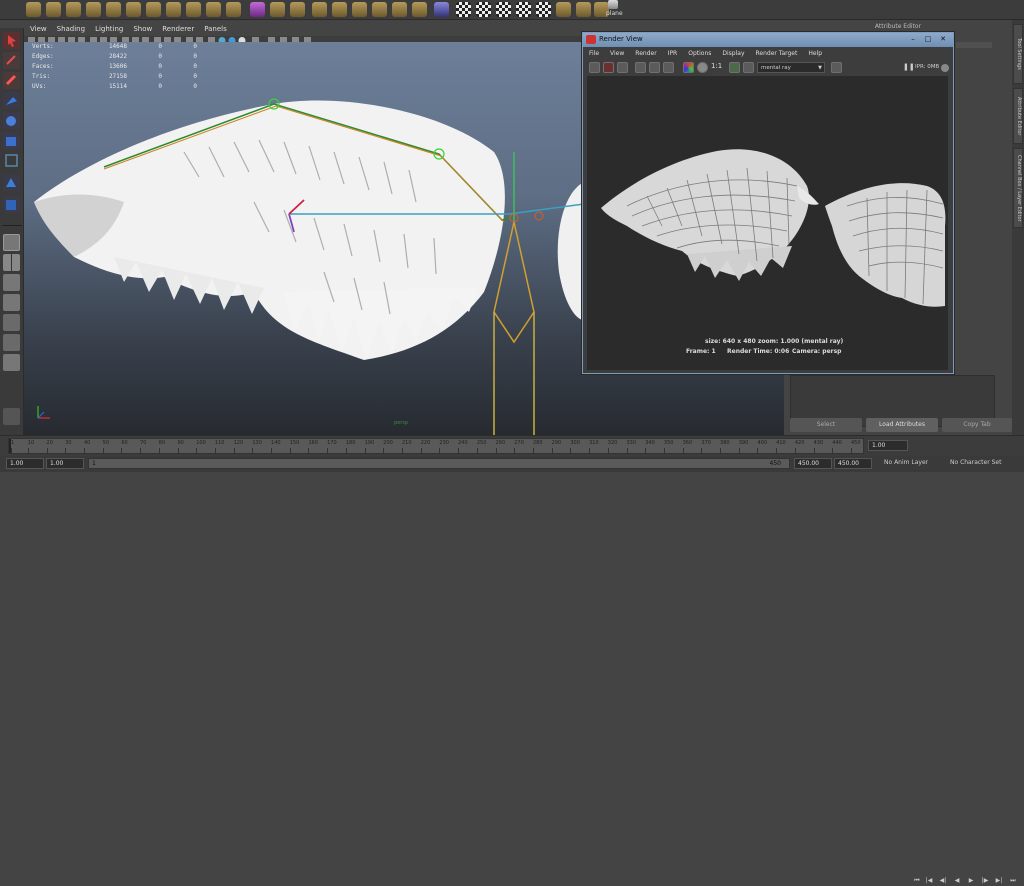  Describe the element at coordinates (733, 54) in the screenshot. I see `rv-menu-display: Display` at that location.